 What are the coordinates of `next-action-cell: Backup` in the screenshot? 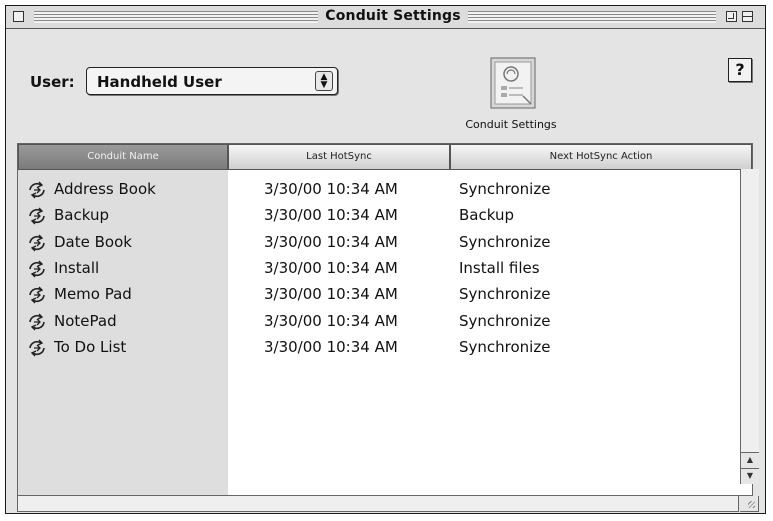 It's located at (486, 215).